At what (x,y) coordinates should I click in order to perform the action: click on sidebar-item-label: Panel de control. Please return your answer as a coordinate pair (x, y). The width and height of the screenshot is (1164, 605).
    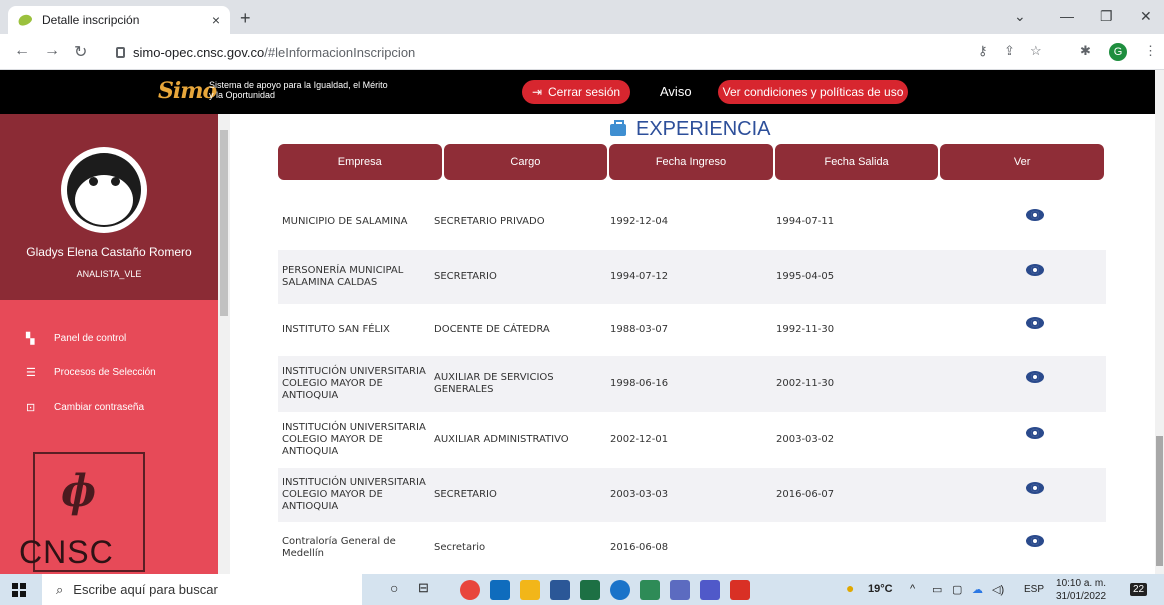
    Looking at the image, I should click on (90, 338).